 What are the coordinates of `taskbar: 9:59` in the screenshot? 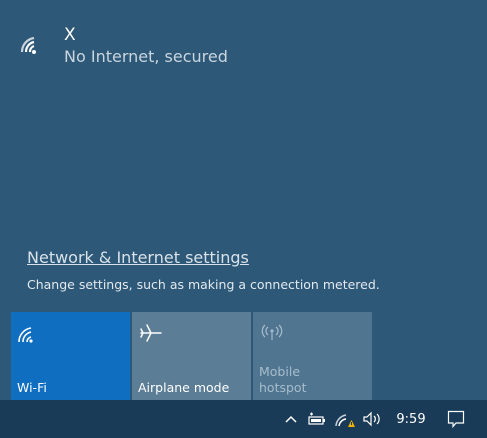 It's located at (243, 419).